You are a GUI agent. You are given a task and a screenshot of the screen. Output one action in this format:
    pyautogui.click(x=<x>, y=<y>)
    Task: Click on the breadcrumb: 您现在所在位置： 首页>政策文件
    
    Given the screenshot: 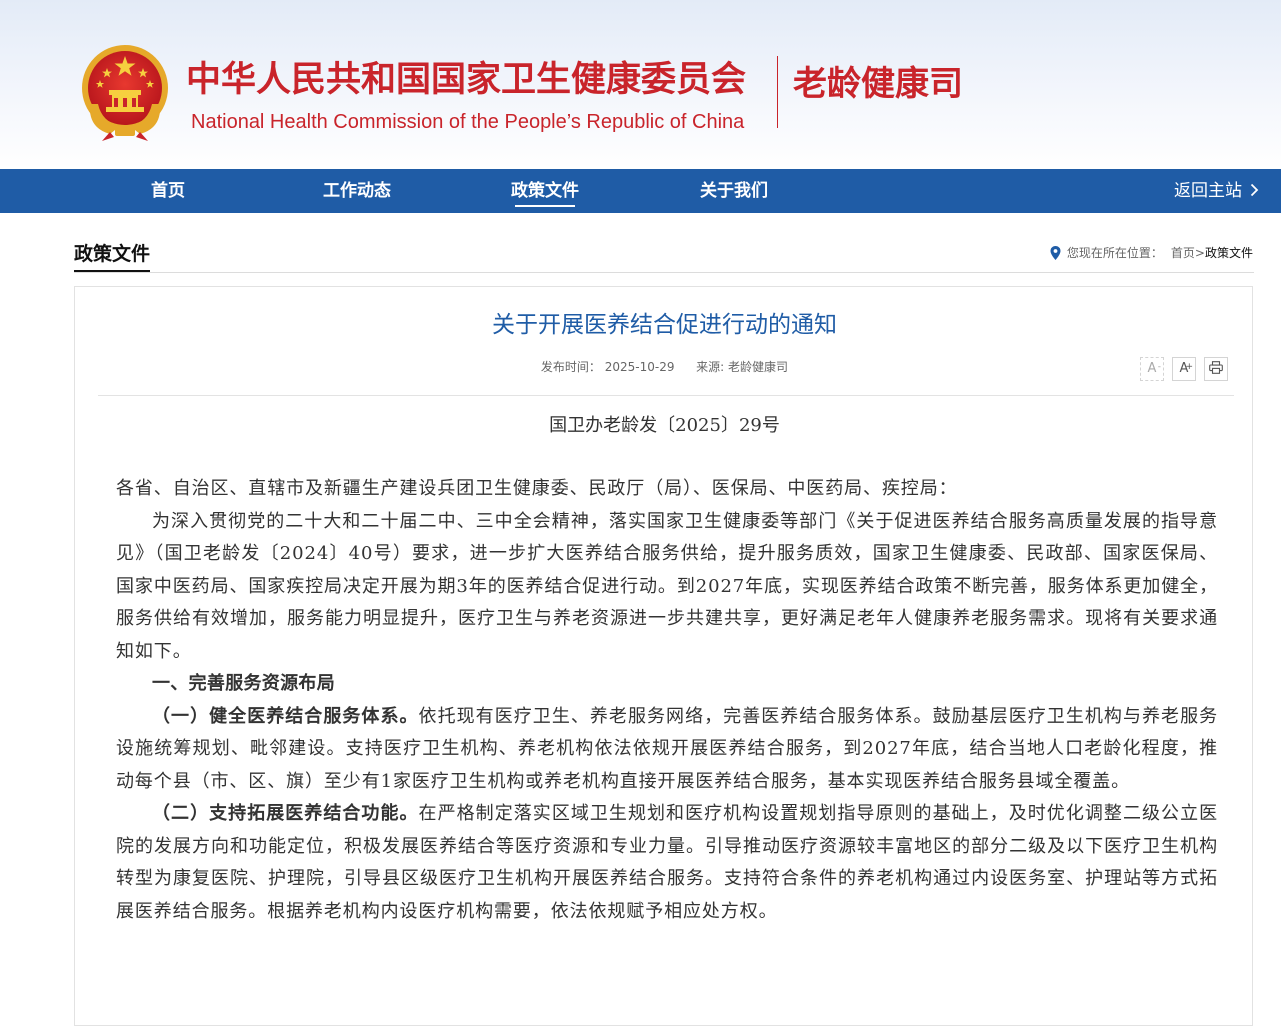 What is the action you would take?
    pyautogui.click(x=1151, y=254)
    